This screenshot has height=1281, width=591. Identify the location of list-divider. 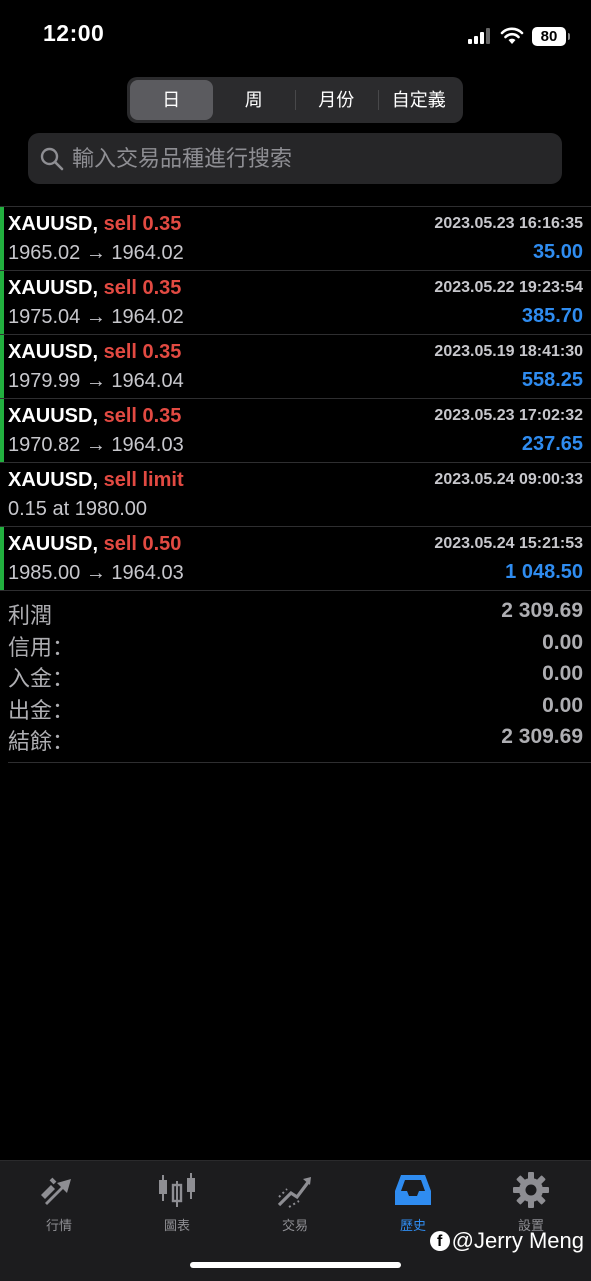
(295, 590).